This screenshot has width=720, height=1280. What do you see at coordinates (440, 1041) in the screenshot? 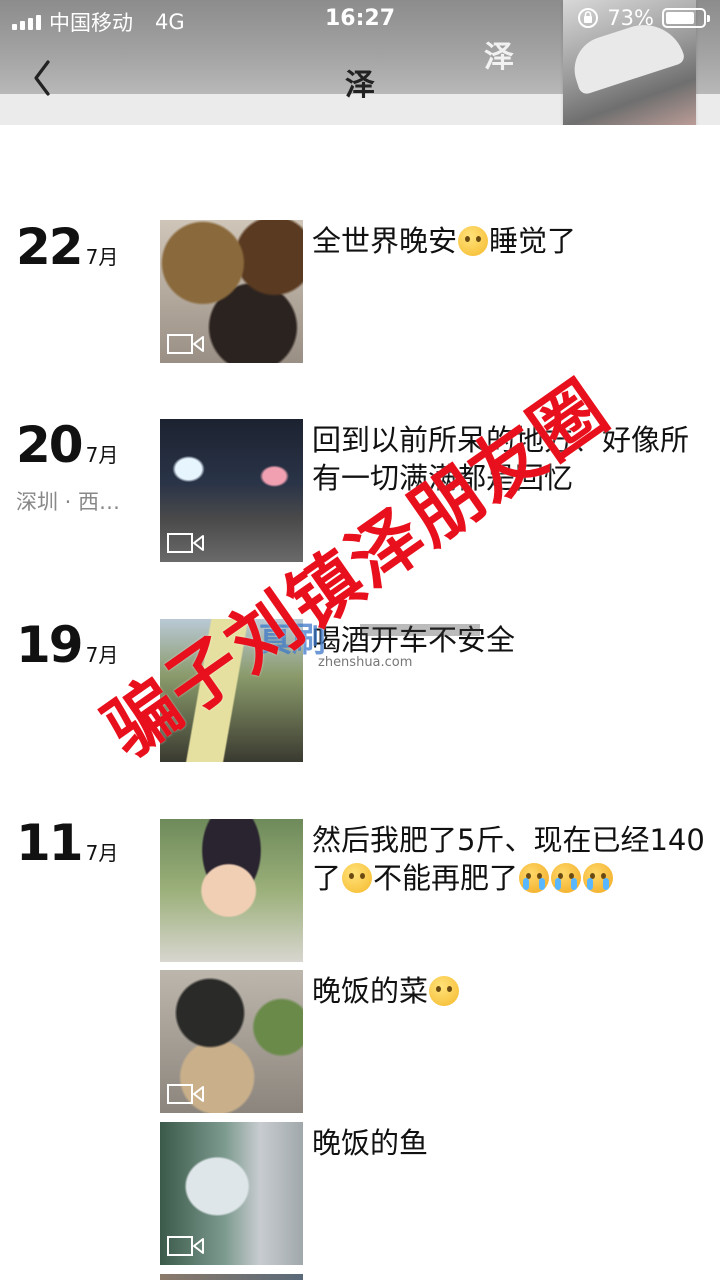
I see `post-item: 晚饭的菜` at bounding box center [440, 1041].